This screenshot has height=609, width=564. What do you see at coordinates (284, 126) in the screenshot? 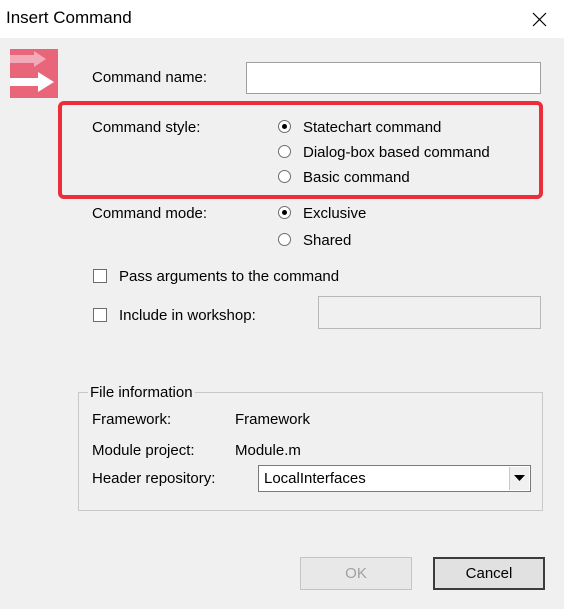
I see `statechart-command-radio` at bounding box center [284, 126].